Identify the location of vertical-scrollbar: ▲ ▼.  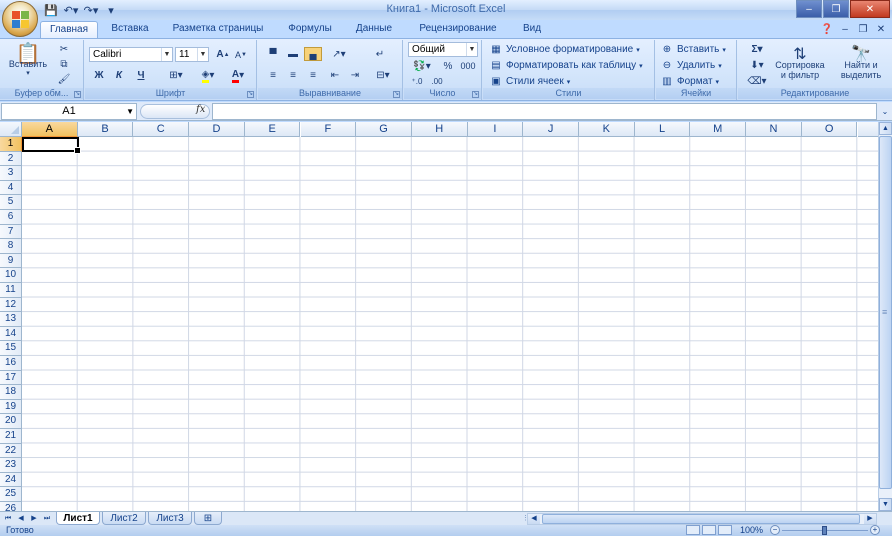
(885, 316).